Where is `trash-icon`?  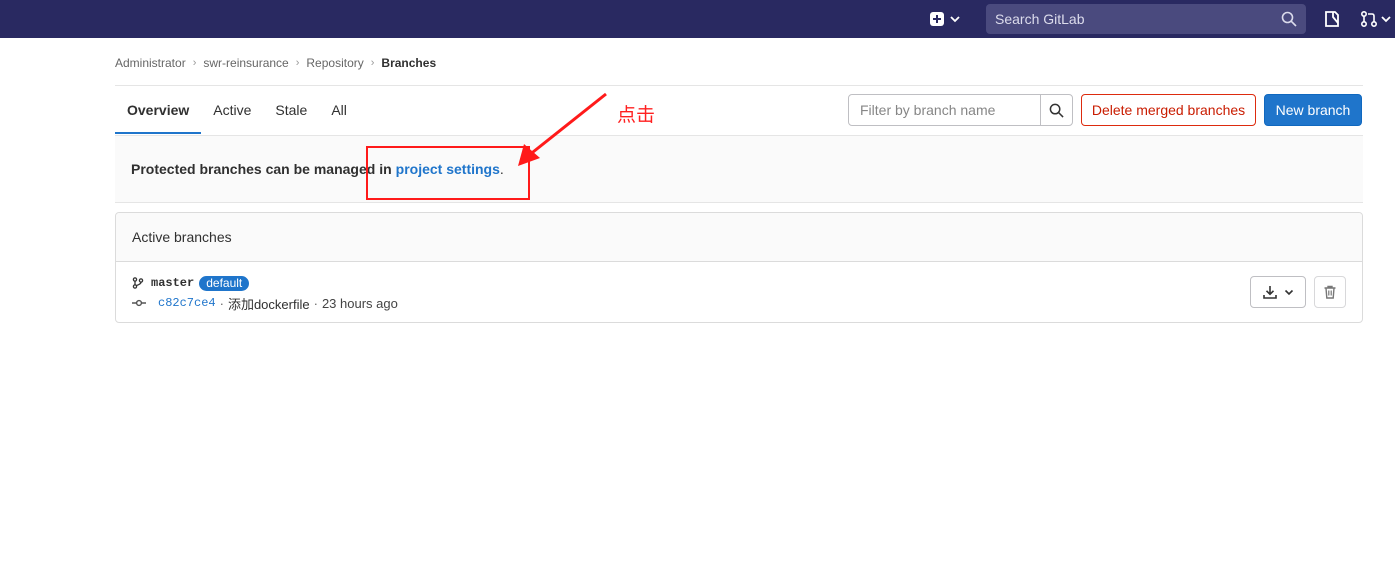
trash-icon is located at coordinates (1330, 292).